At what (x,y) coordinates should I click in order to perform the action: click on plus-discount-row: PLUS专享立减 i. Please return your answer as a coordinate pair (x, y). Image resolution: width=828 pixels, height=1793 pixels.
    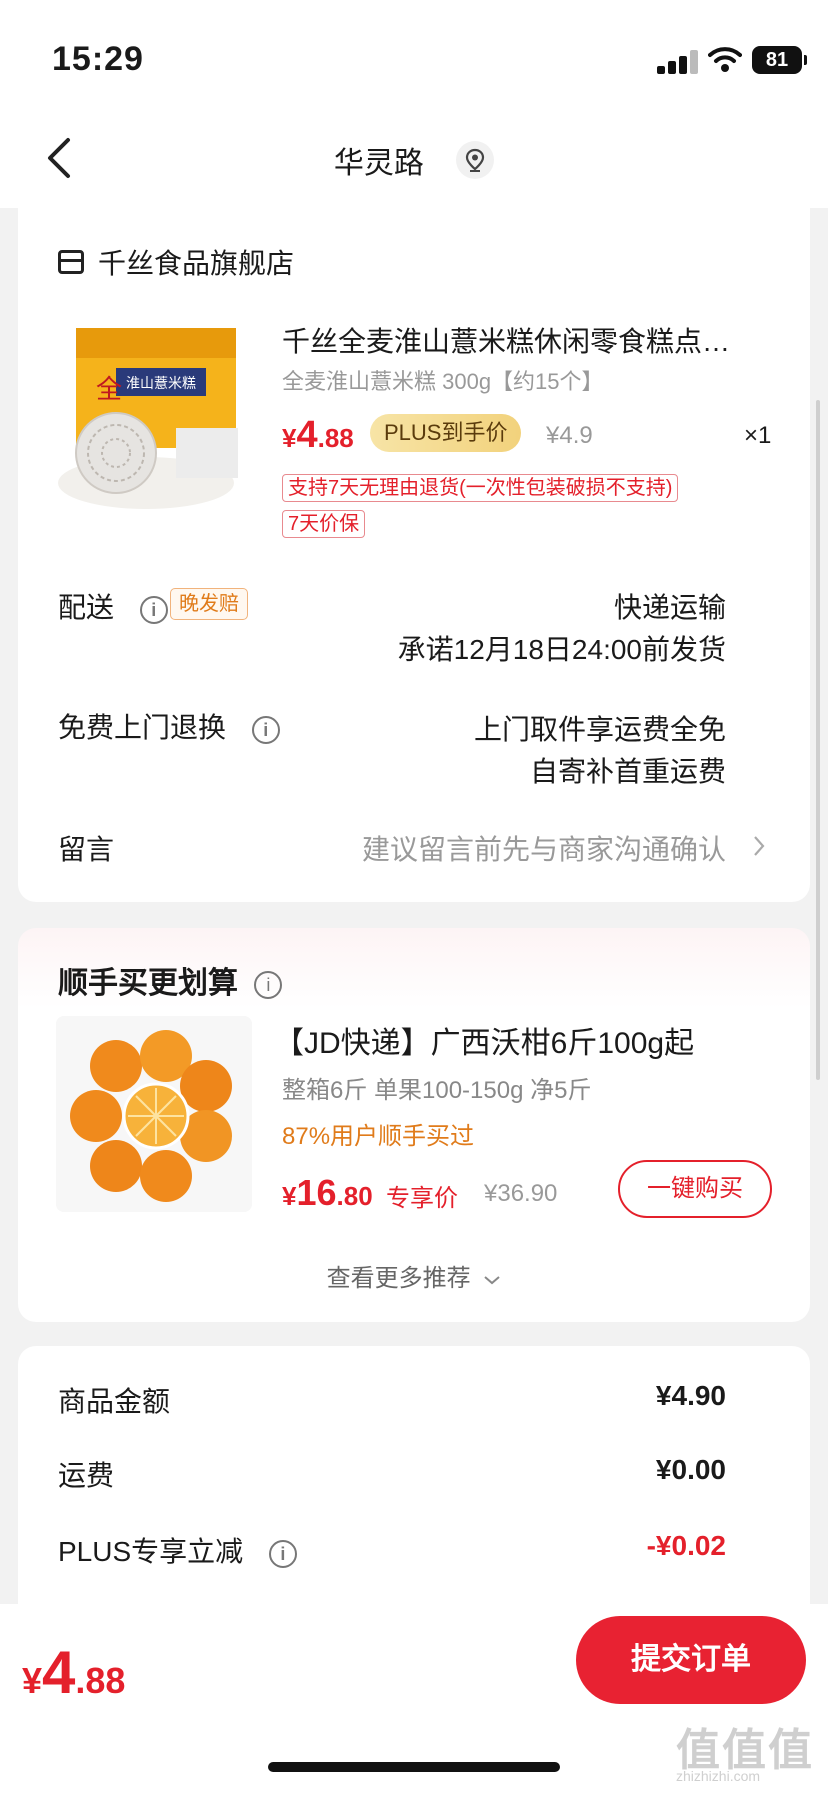
    Looking at the image, I should click on (177, 1550).